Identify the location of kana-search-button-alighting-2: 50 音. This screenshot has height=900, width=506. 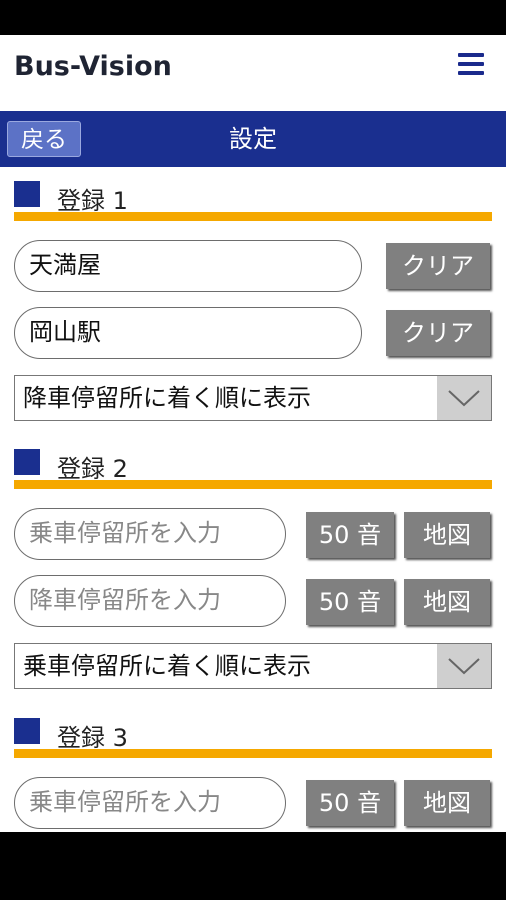
(350, 602).